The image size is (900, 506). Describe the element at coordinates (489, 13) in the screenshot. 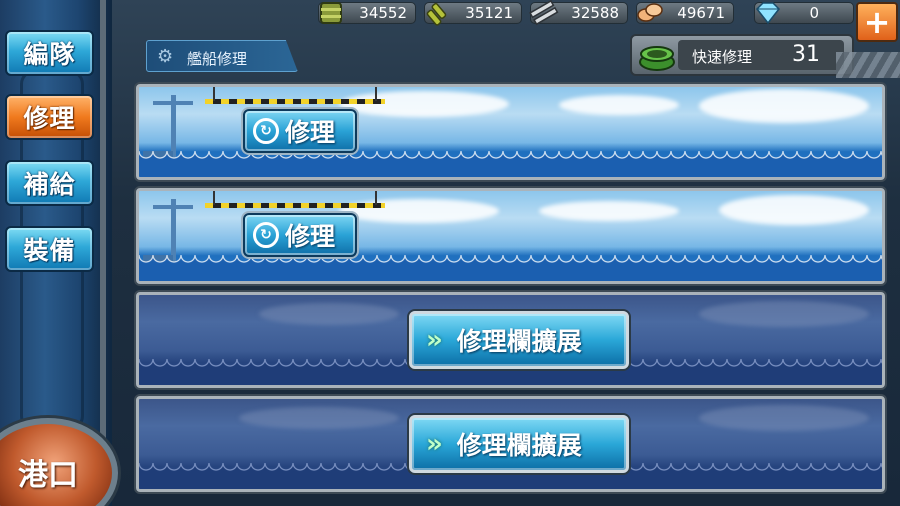

I see `ammo-value: 35121` at that location.